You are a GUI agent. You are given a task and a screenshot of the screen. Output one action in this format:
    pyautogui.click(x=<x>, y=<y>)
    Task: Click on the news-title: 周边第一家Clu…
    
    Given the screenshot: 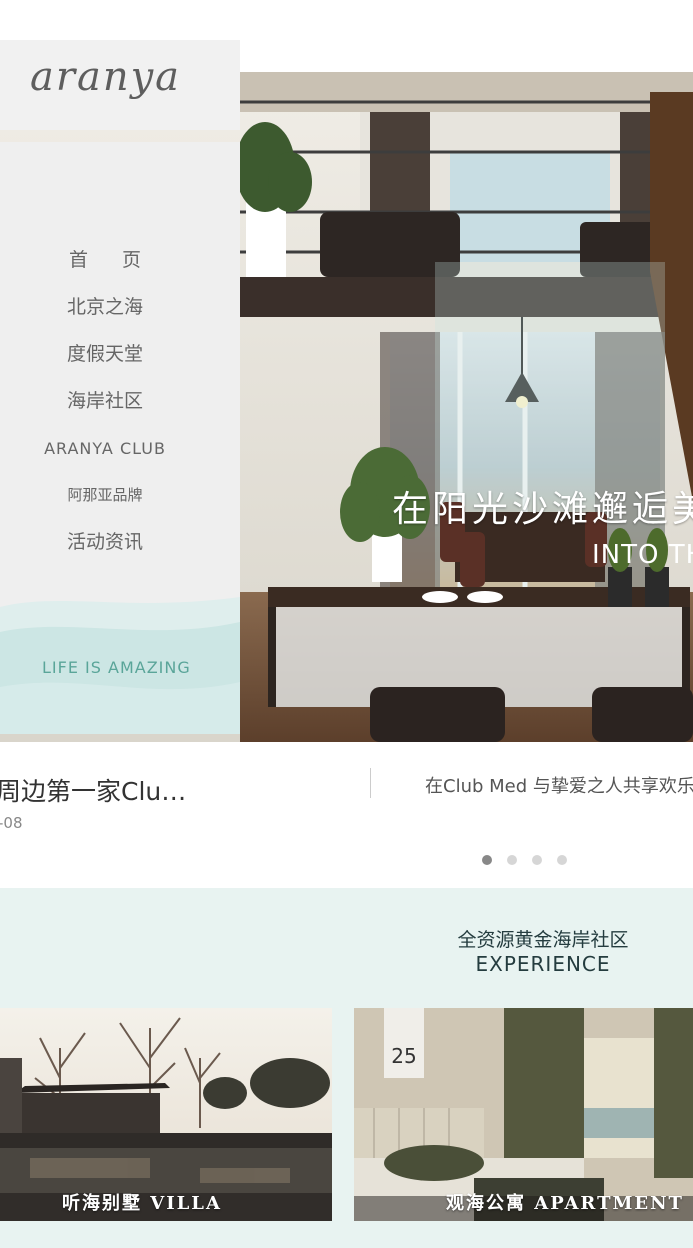 What is the action you would take?
    pyautogui.click(x=93, y=790)
    